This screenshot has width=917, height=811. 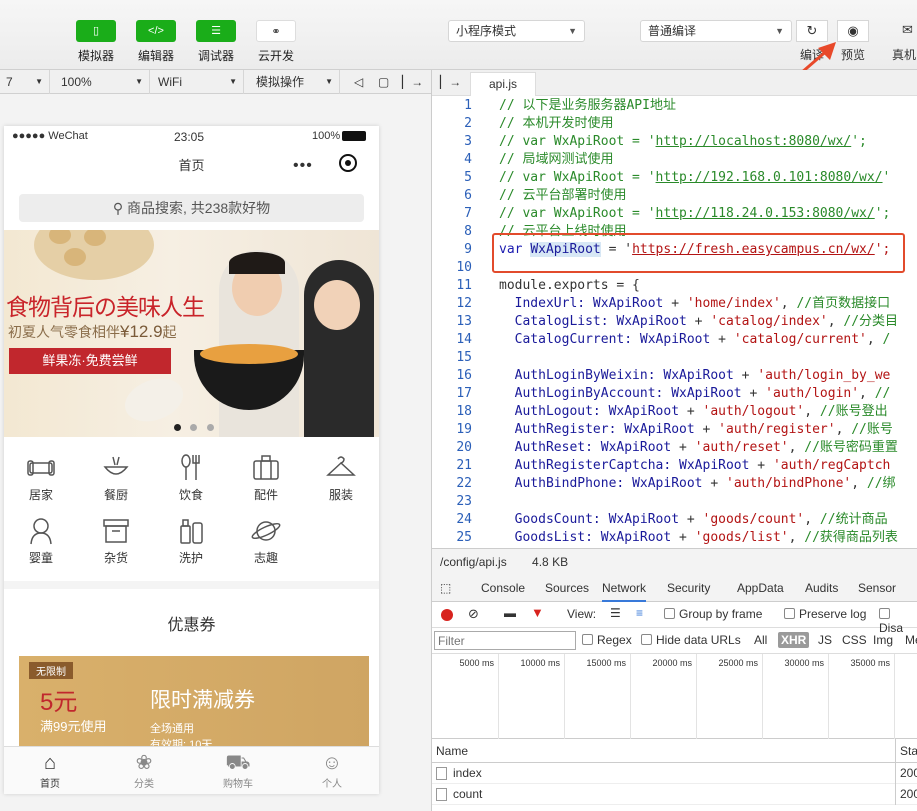 I want to click on bowl-icon, so click(x=116, y=465).